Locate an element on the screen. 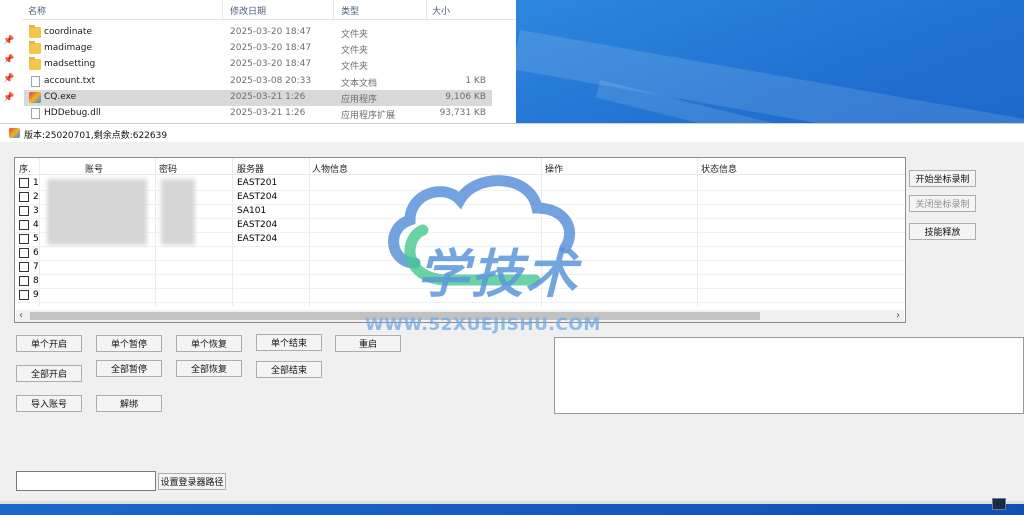 This screenshot has width=1024, height=515. column-header-name: 名称 is located at coordinates (37, 10).